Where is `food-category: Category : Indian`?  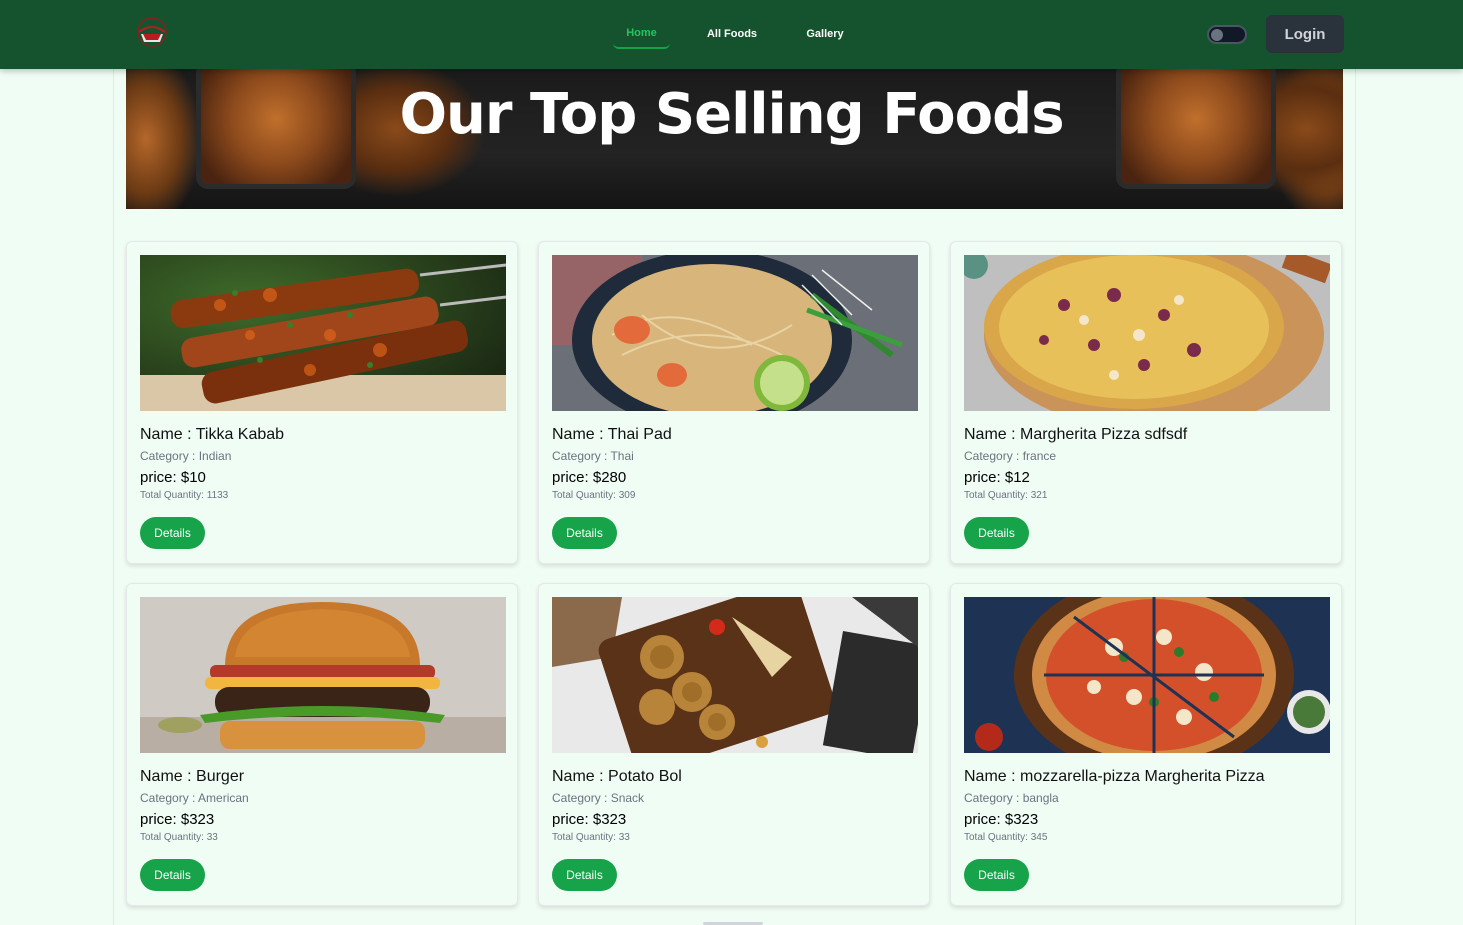
food-category: Category : Indian is located at coordinates (186, 456).